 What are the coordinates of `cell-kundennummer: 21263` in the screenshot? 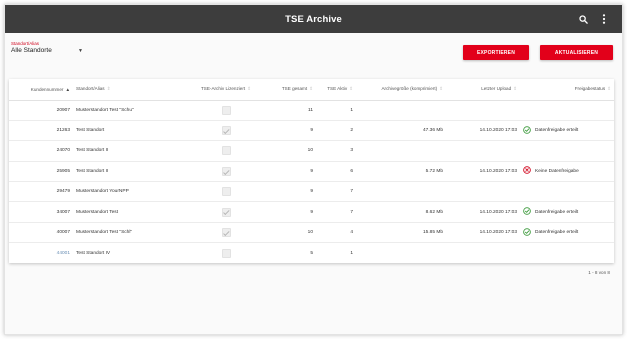 It's located at (41, 131).